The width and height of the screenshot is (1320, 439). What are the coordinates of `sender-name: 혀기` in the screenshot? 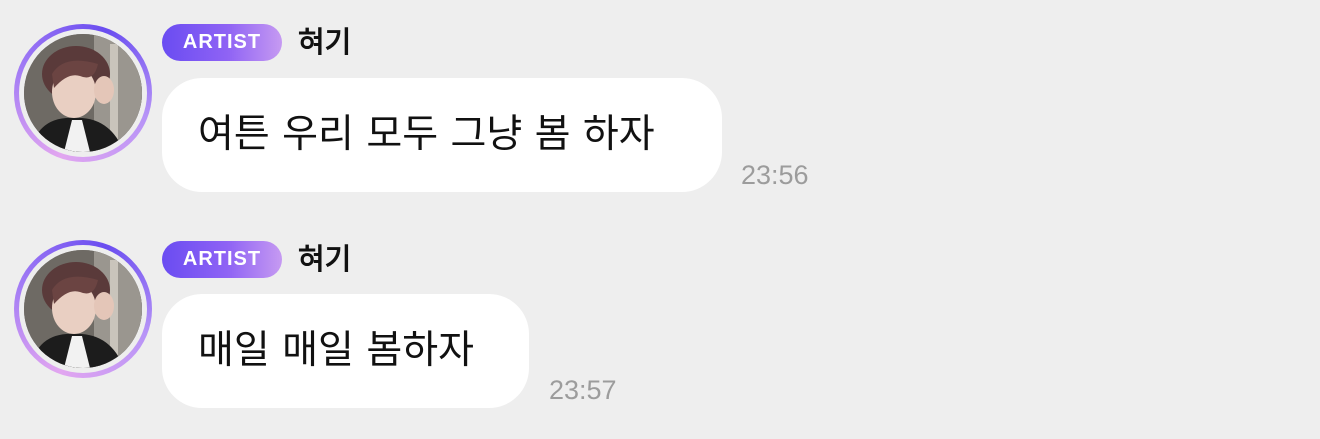 It's located at (324, 259).